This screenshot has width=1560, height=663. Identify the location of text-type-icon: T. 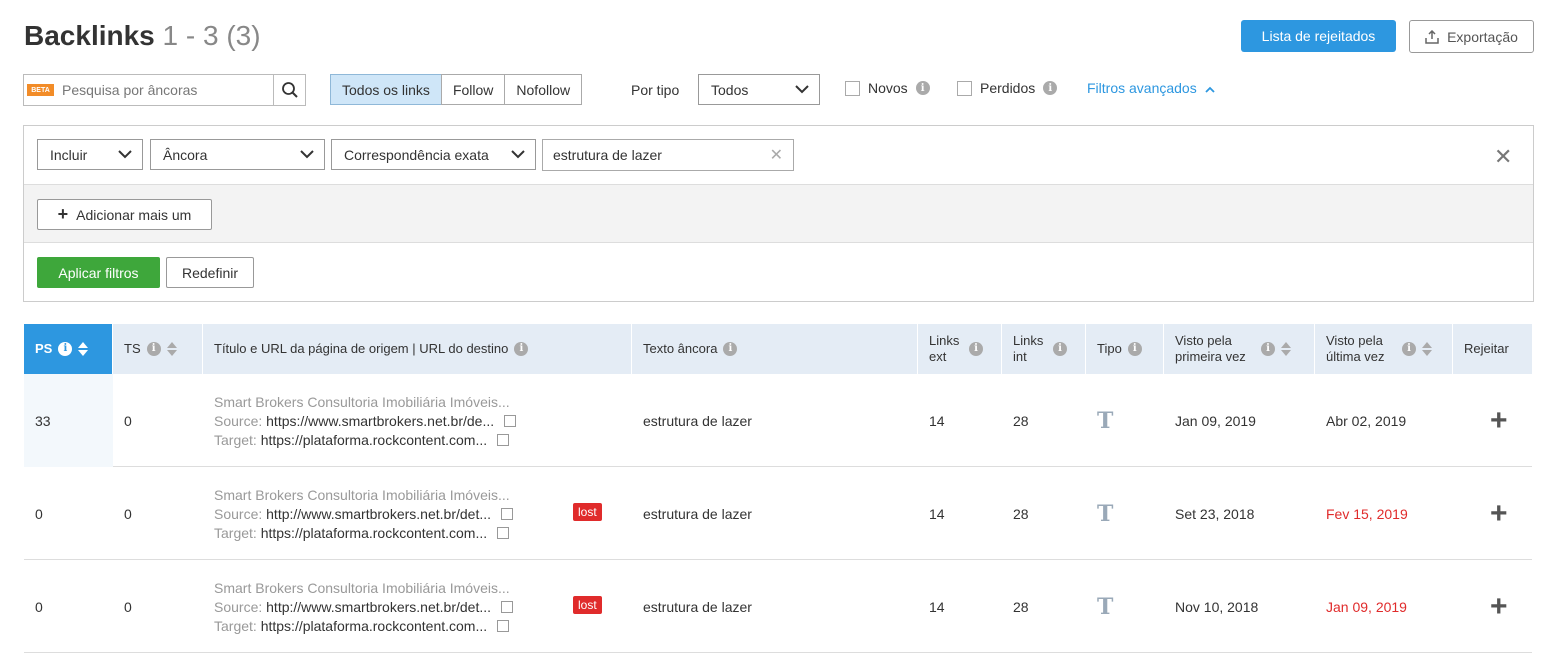
(1125, 606).